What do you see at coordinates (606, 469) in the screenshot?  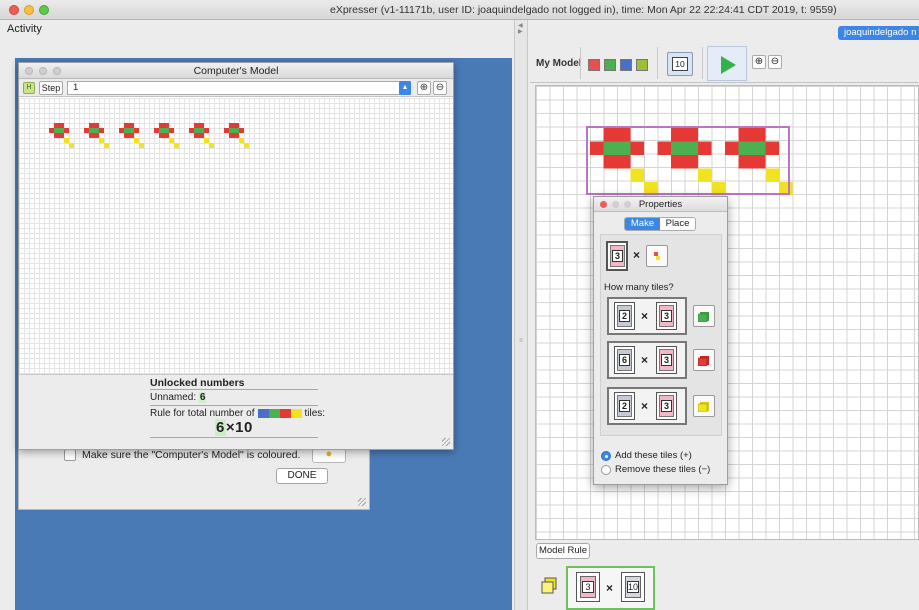 I see `remove-tiles-radio` at bounding box center [606, 469].